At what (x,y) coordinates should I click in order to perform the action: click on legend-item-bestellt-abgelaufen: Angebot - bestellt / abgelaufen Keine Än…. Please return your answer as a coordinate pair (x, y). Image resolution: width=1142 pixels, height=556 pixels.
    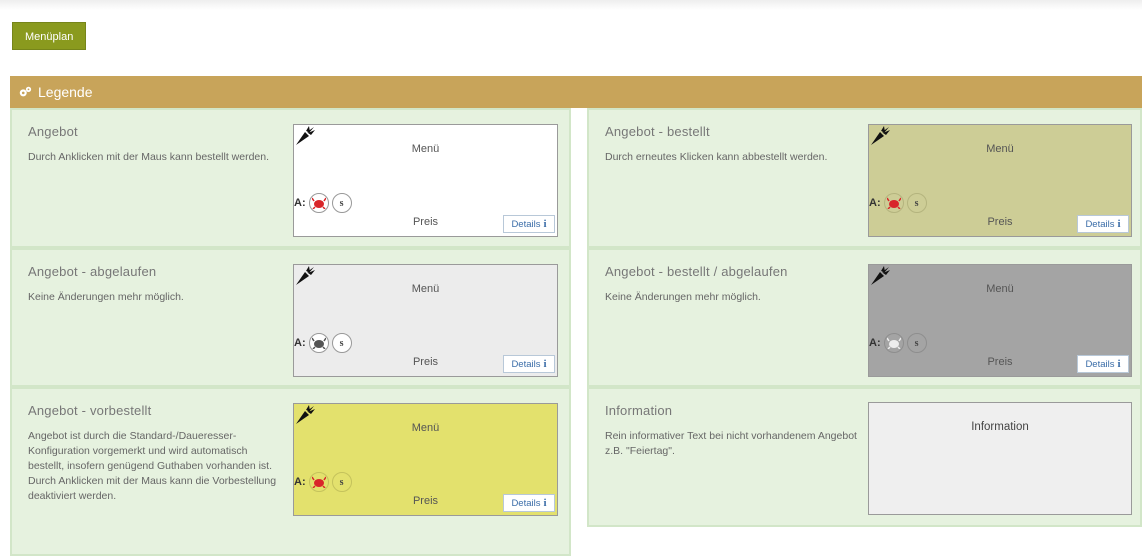
    Looking at the image, I should click on (864, 317).